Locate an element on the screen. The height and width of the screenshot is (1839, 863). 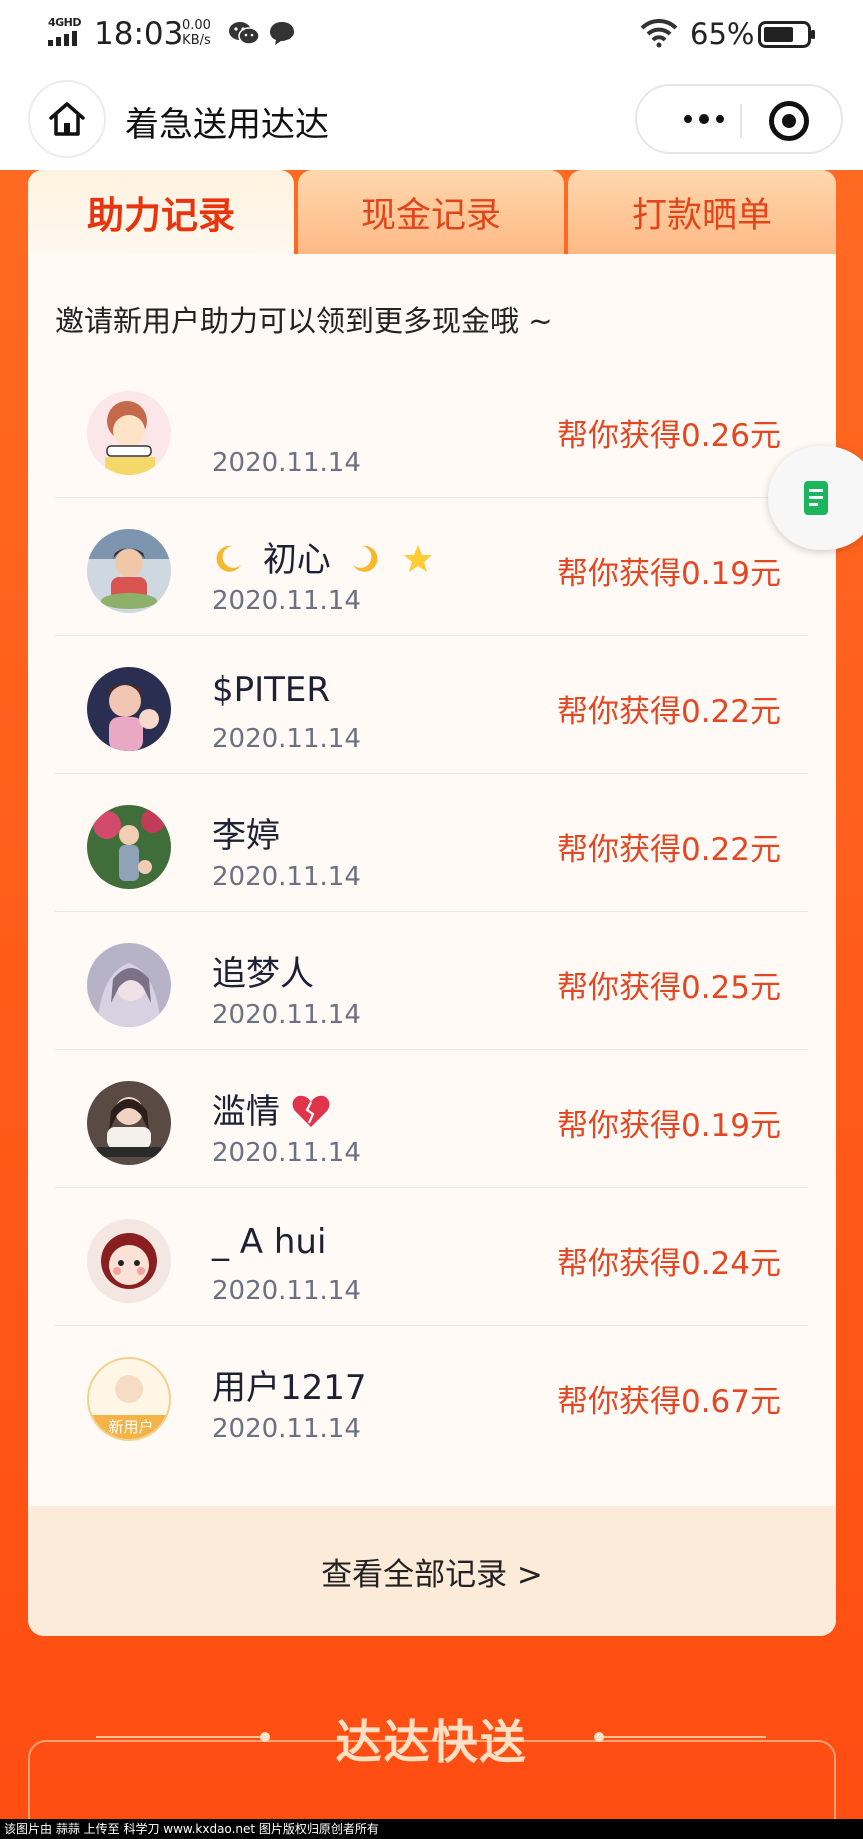
document-icon is located at coordinates (816, 498).